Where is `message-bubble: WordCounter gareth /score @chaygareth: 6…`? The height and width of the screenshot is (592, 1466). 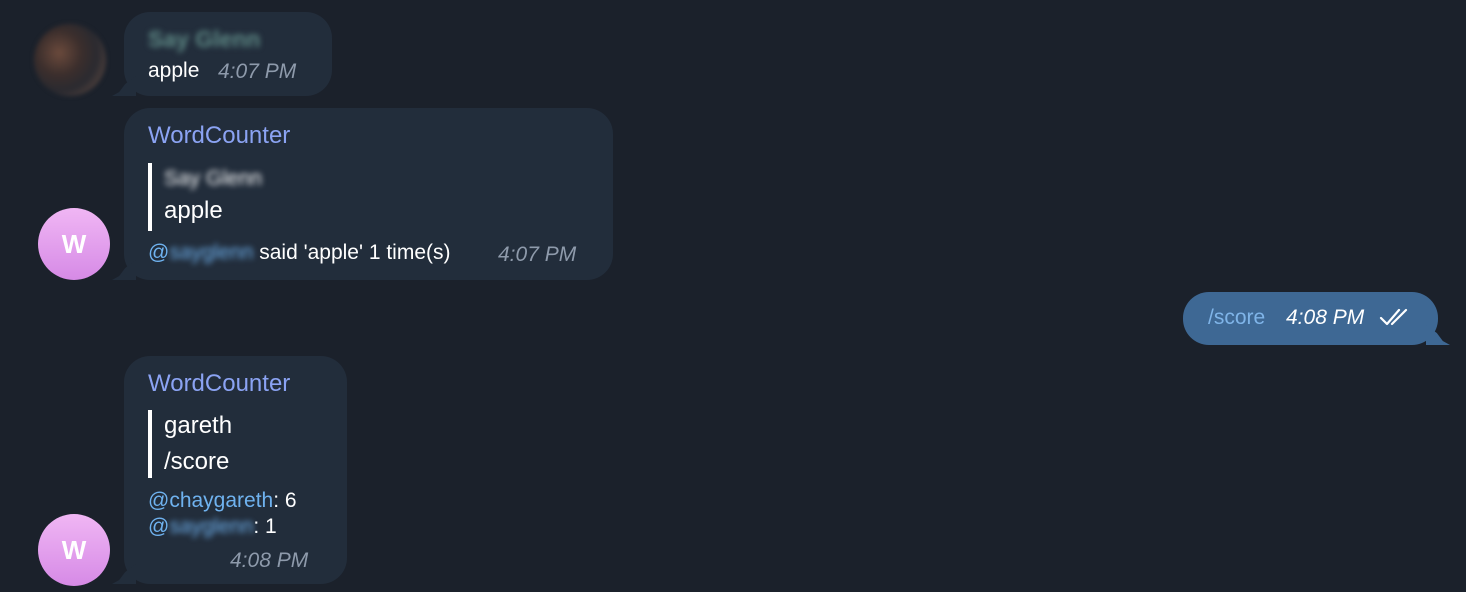 message-bubble: WordCounter gareth /score @chaygareth: 6… is located at coordinates (235, 470).